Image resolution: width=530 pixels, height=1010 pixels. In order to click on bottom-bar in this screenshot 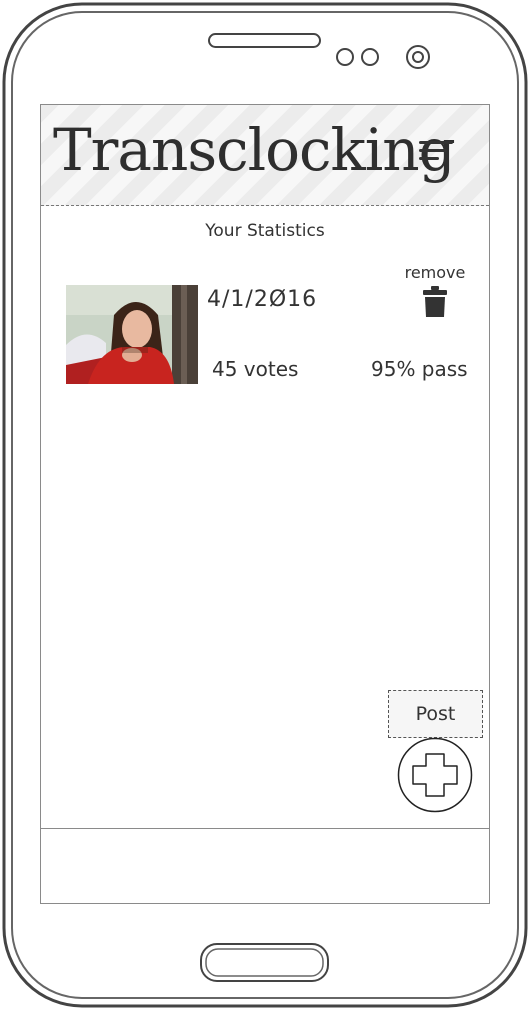, I will do `click(265, 865)`.